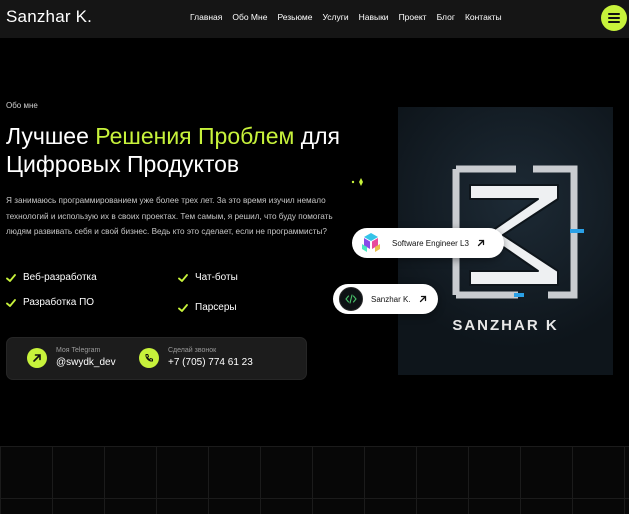 The image size is (629, 514). What do you see at coordinates (505, 325) in the screenshot?
I see `logo-wordmark: SANZHAR K` at bounding box center [505, 325].